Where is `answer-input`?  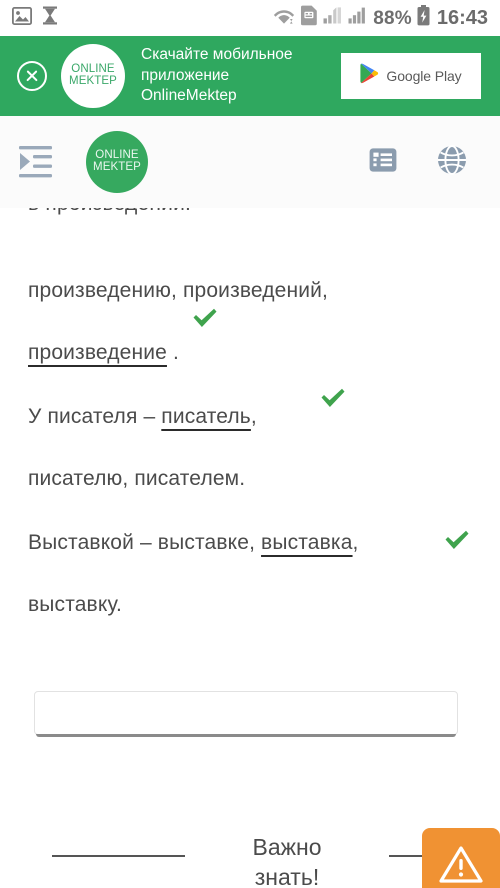 answer-input is located at coordinates (246, 714).